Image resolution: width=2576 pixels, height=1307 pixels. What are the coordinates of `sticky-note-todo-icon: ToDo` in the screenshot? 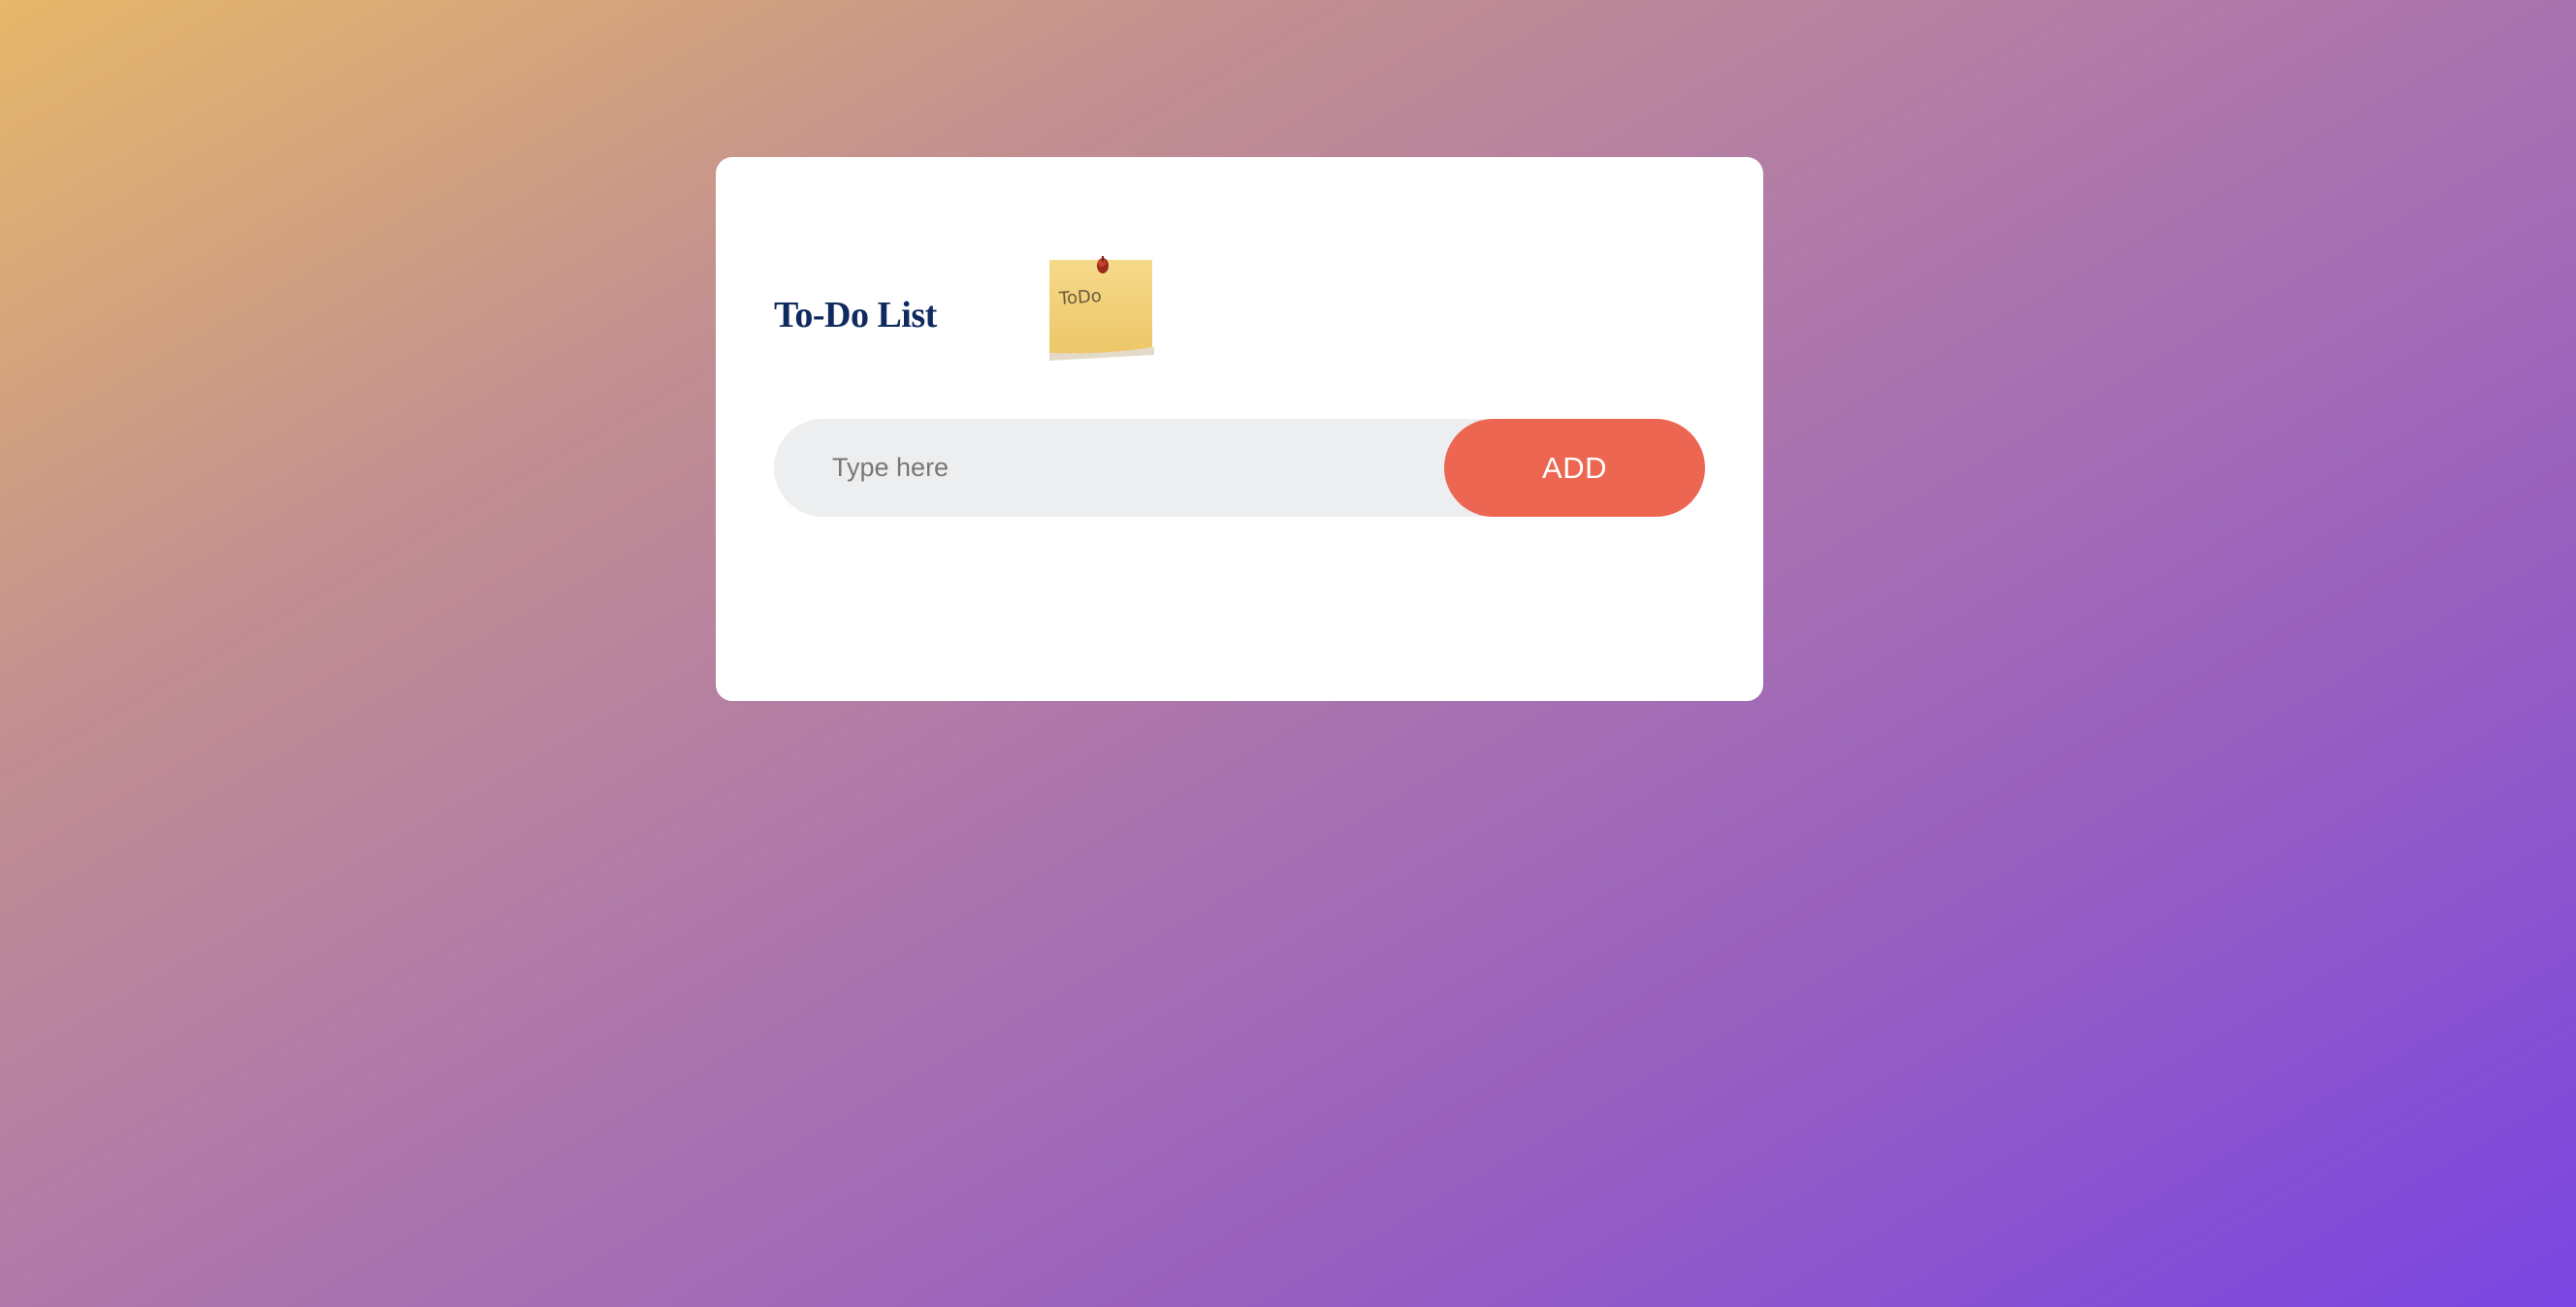 It's located at (1101, 308).